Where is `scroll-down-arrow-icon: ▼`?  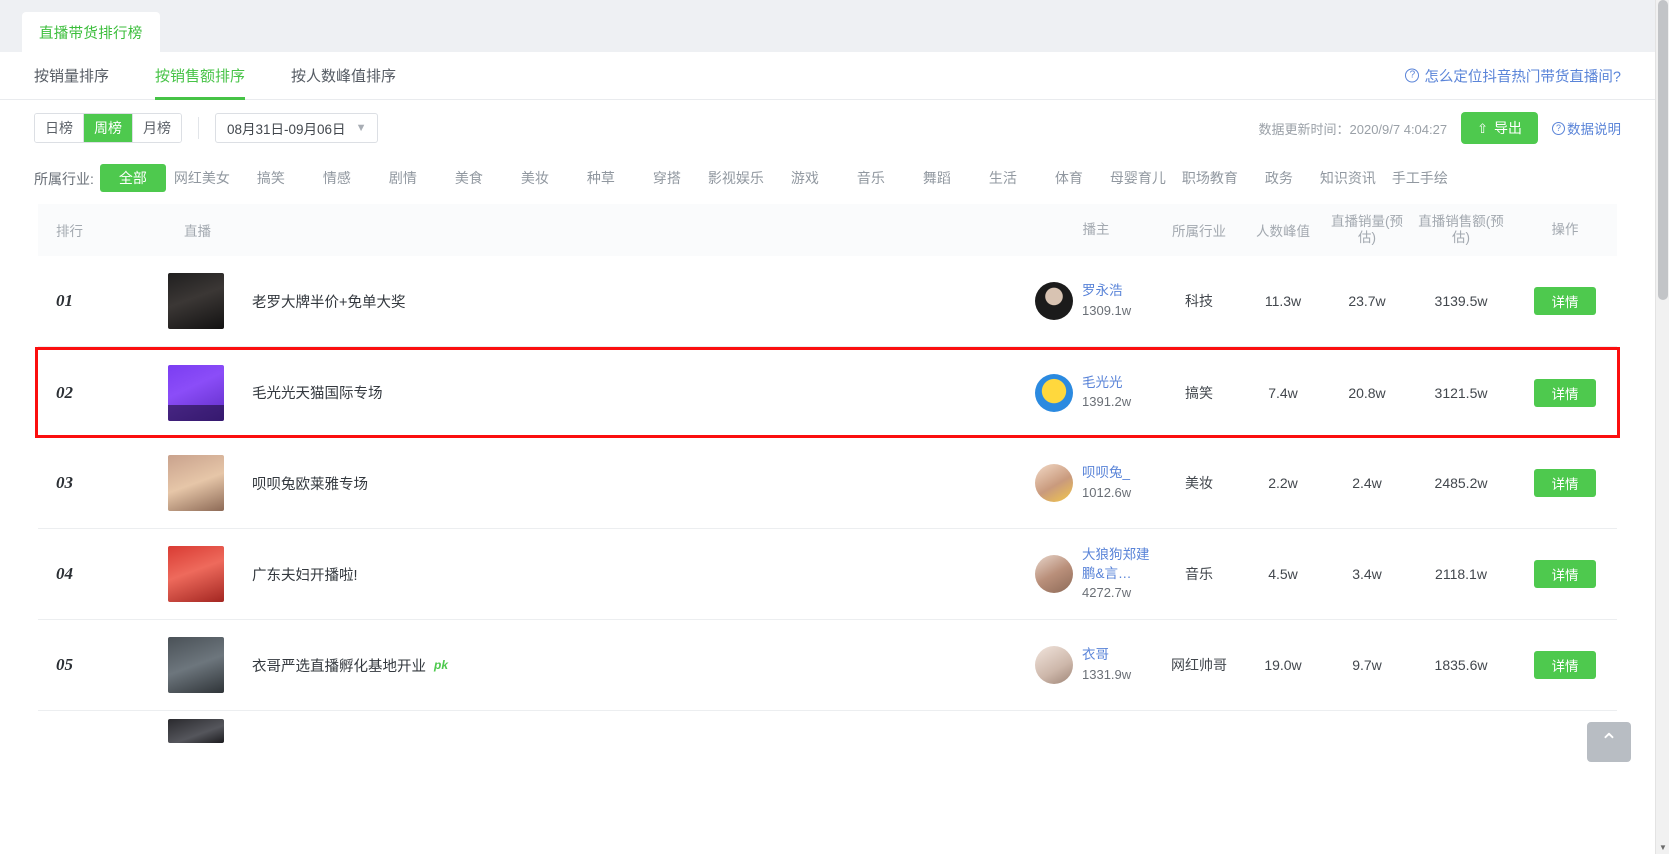
scroll-down-arrow-icon: ▼ is located at coordinates (1662, 847).